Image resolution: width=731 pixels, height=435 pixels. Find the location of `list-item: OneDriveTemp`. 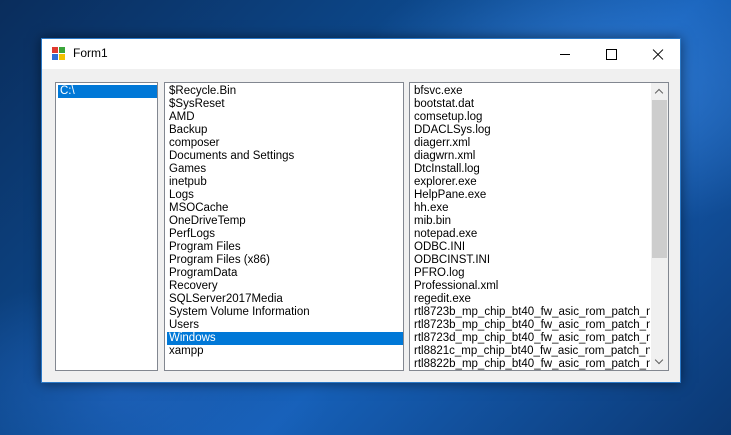

list-item: OneDriveTemp is located at coordinates (285, 221).